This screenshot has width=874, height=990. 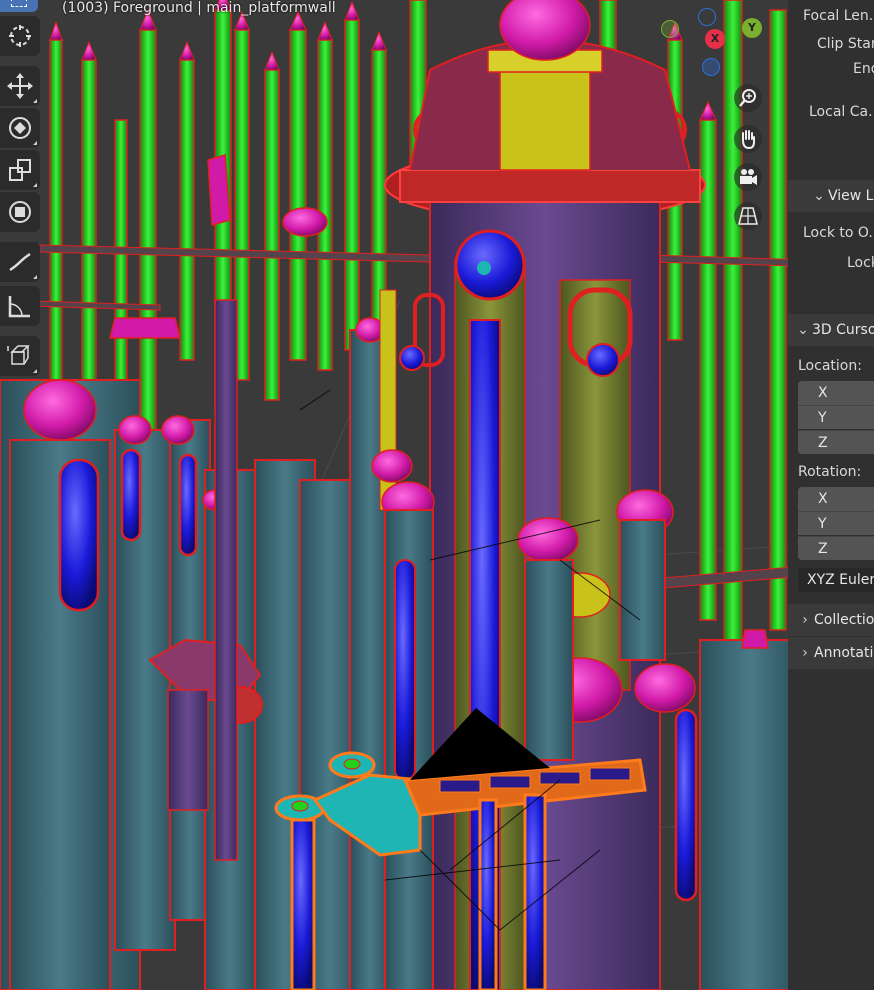 I want to click on add-cube-tool-button, so click(x=20, y=356).